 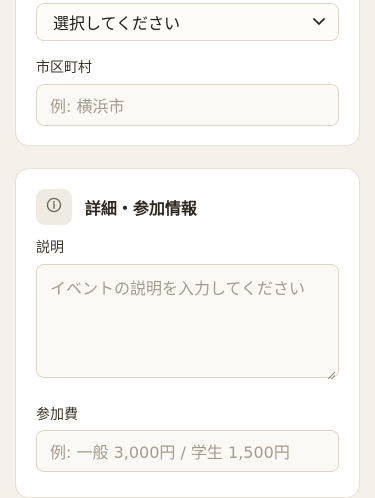 What do you see at coordinates (141, 208) in the screenshot?
I see `details-section-title: 詳細・参加情報` at bounding box center [141, 208].